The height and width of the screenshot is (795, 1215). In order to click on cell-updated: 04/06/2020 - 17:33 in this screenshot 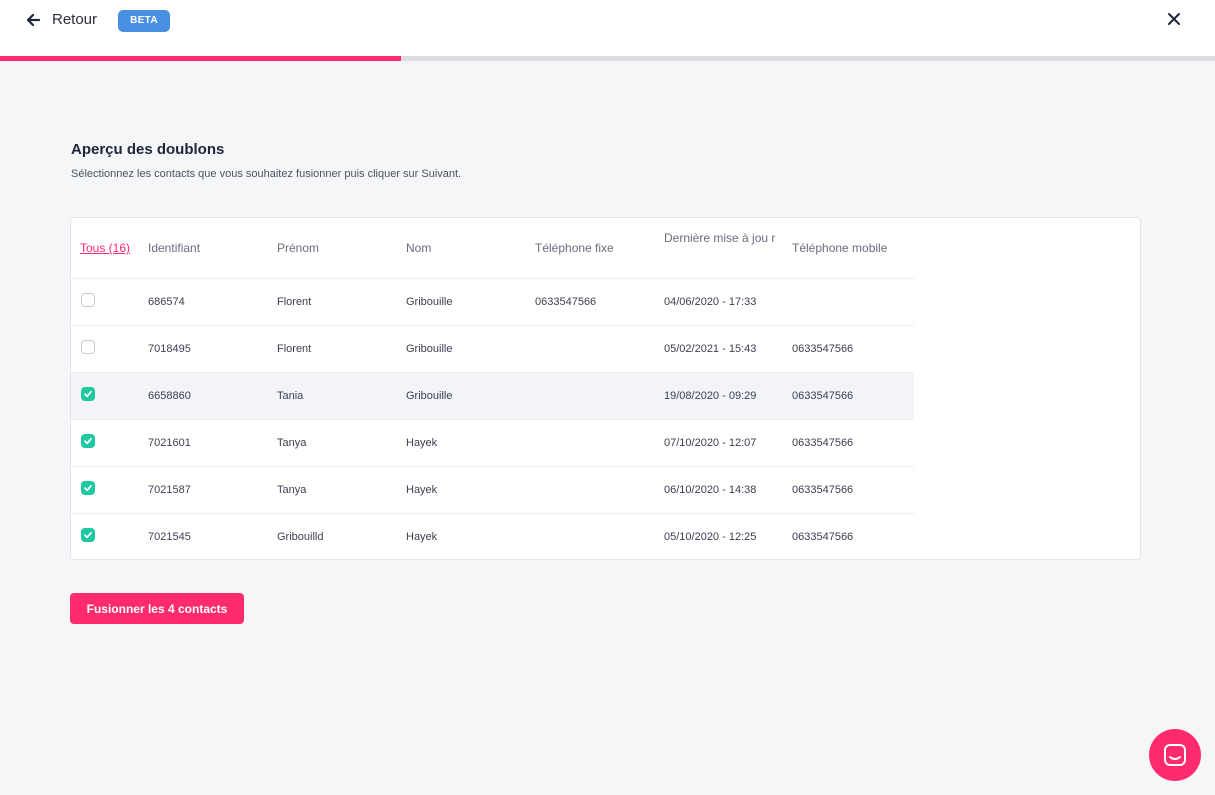, I will do `click(710, 302)`.